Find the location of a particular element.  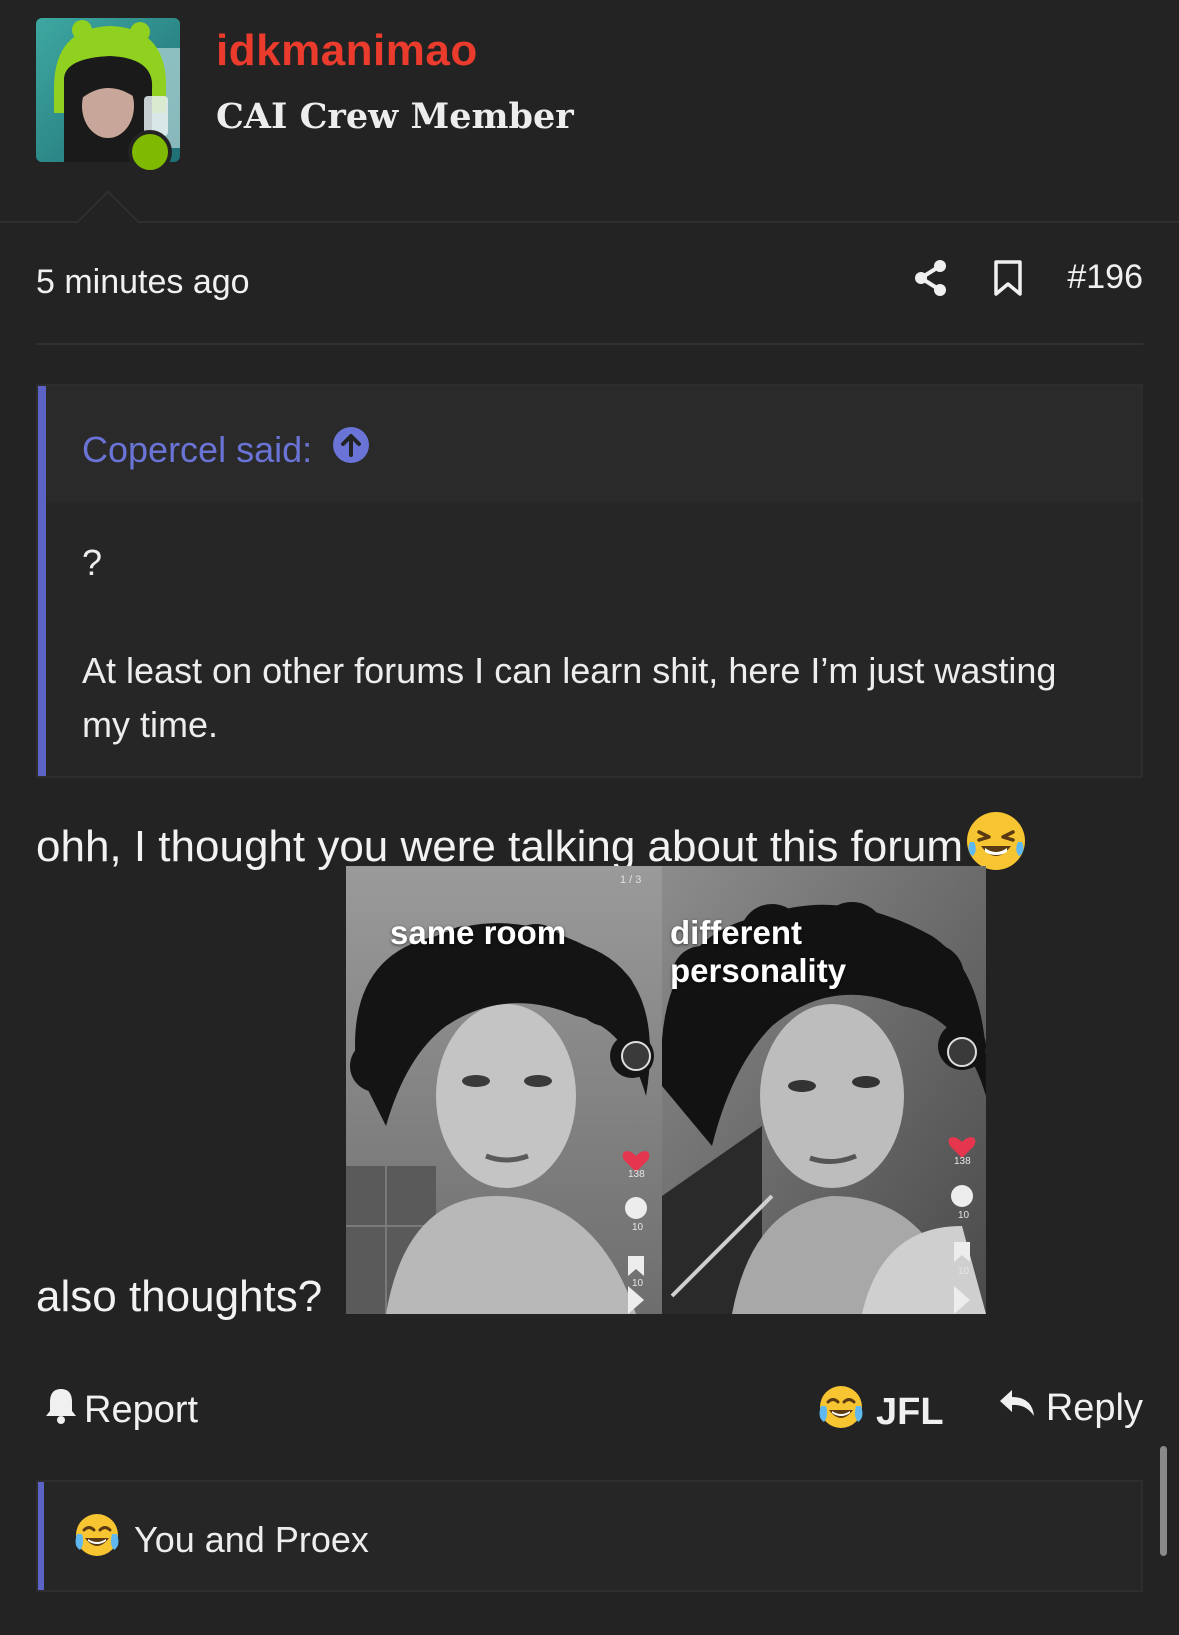

share-icon is located at coordinates (931, 278).